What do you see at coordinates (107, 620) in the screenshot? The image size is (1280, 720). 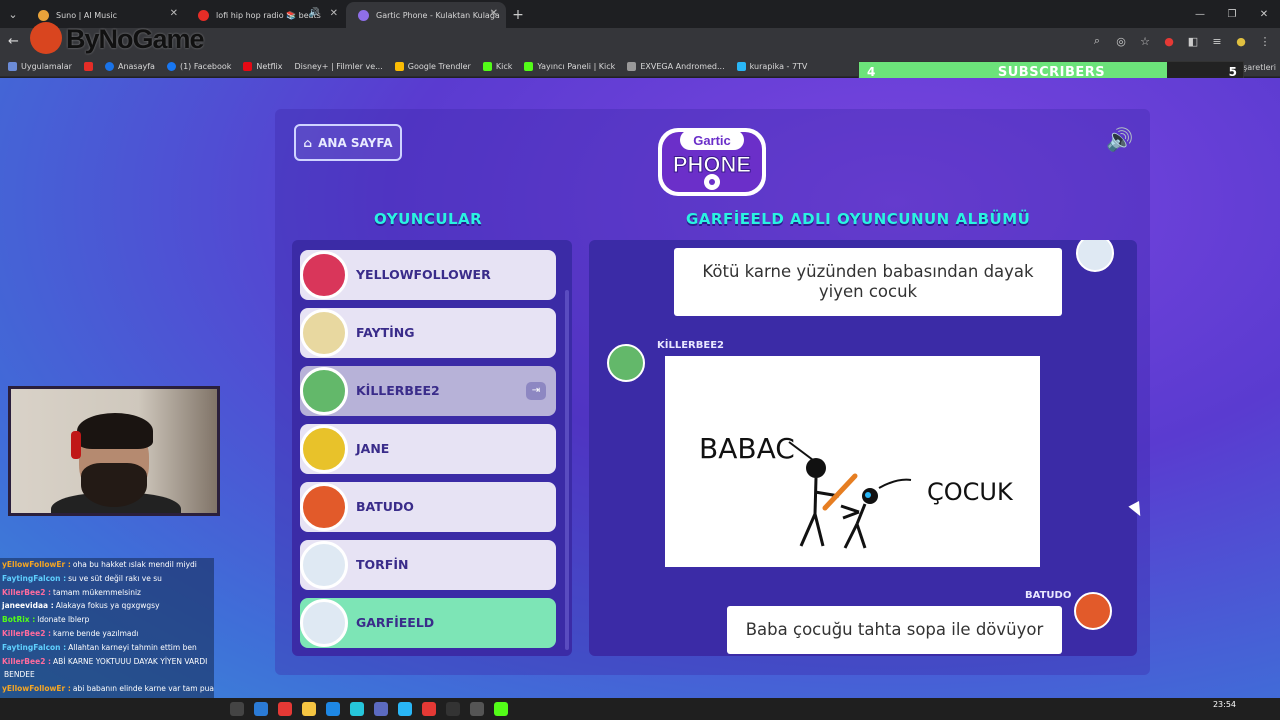 I see `chat-message: BotRix : ldonate lblerp` at bounding box center [107, 620].